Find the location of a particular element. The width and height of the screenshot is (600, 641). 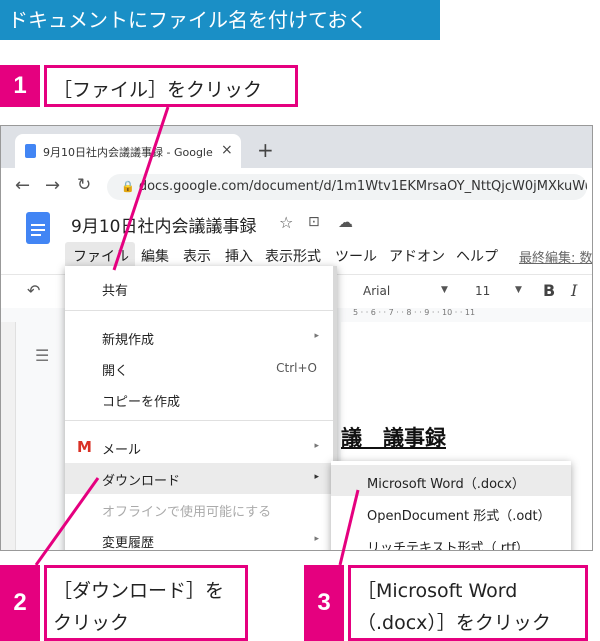

callout-3-line2: （.docx）］をクリック is located at coordinates (454, 623).